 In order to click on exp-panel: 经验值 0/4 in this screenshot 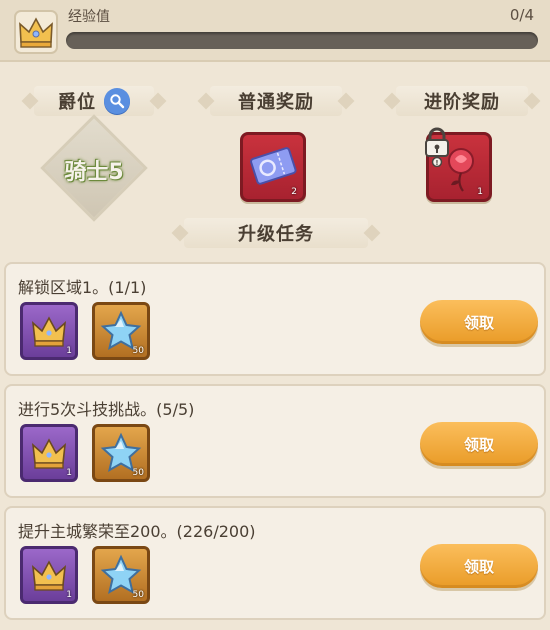, I will do `click(275, 31)`.